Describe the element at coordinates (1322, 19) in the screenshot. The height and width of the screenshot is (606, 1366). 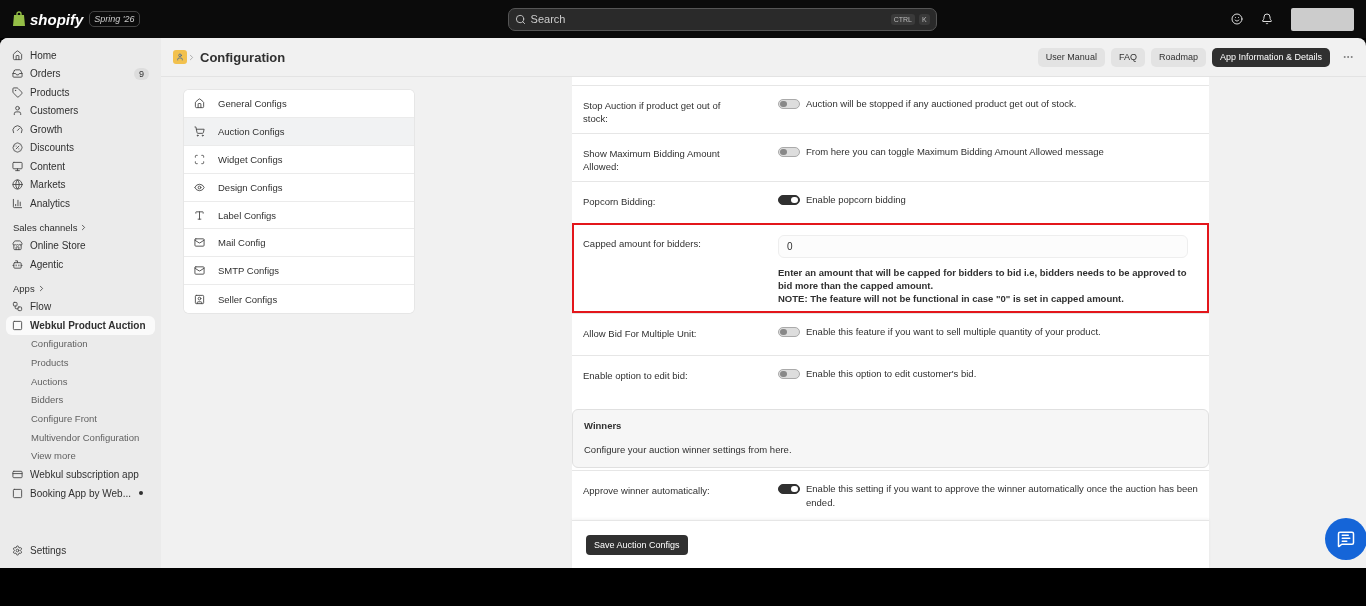
I see `store-menu-placeholder` at that location.